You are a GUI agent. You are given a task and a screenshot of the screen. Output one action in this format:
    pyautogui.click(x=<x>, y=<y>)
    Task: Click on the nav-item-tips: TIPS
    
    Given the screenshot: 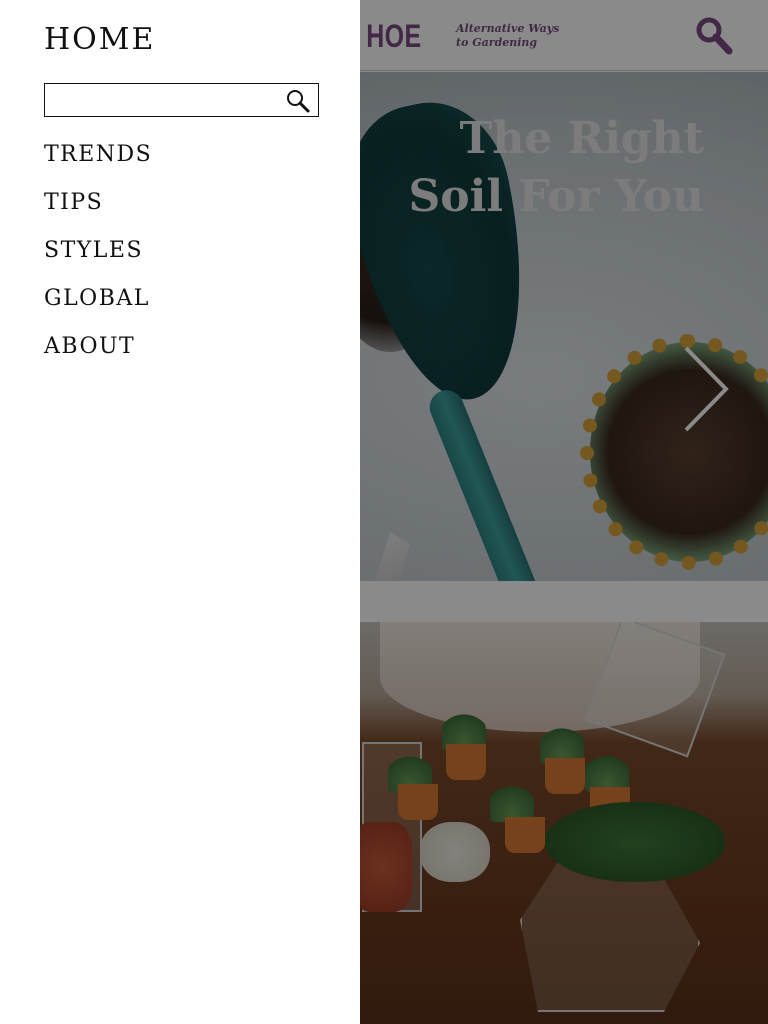 What is the action you would take?
    pyautogui.click(x=73, y=202)
    